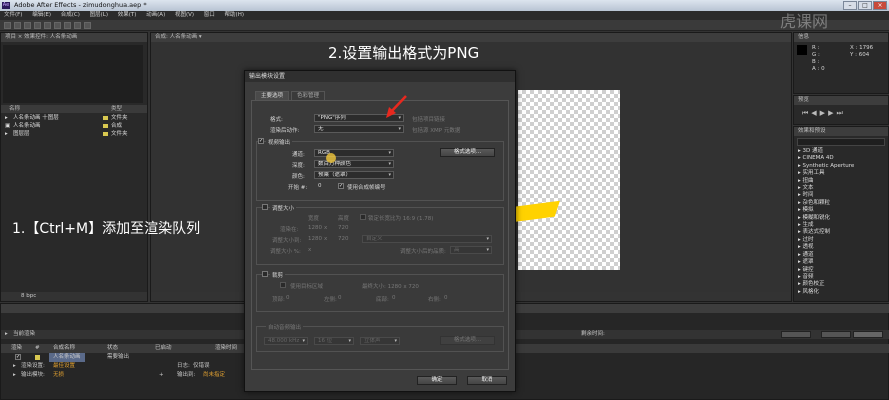 The image size is (889, 400). I want to click on ok-button: 确定, so click(437, 380).